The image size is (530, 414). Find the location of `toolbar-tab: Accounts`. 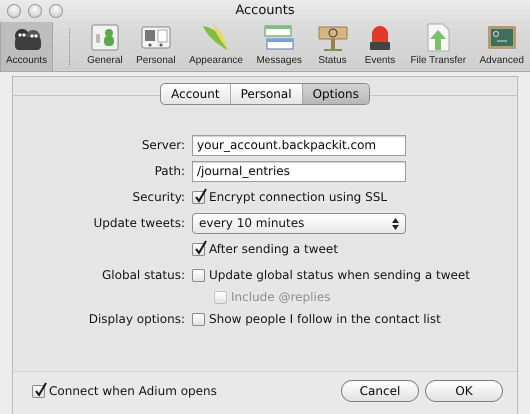

toolbar-tab: Accounts is located at coordinates (27, 46).